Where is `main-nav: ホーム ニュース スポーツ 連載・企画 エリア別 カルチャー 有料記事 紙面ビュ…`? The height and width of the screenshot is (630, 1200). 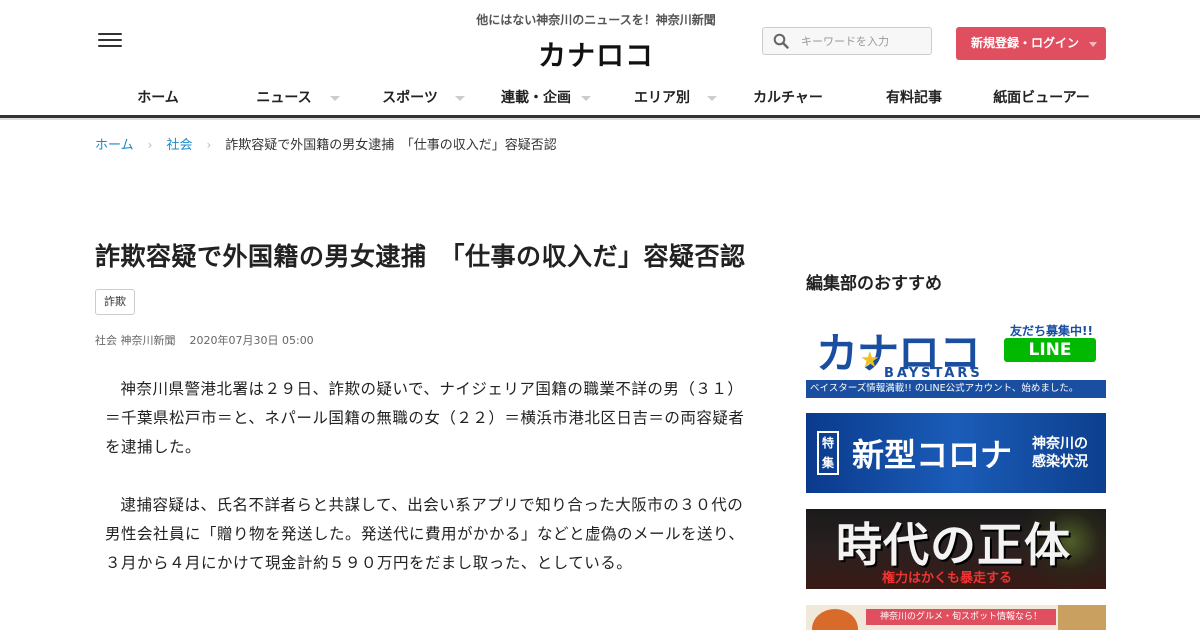
main-nav: ホーム ニュース スポーツ 連載・企画 エリア別 カルチャー 有料記事 紙面ビュ… is located at coordinates (600, 98).